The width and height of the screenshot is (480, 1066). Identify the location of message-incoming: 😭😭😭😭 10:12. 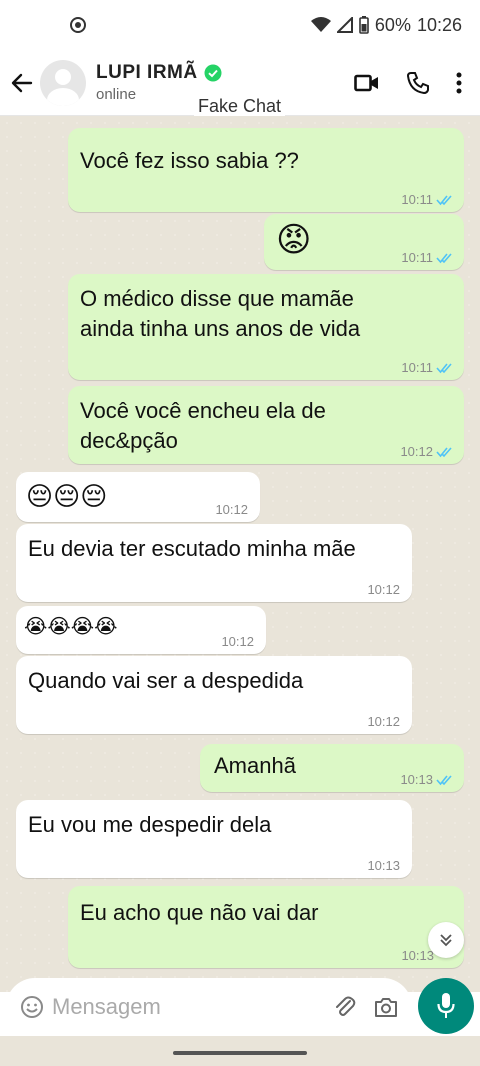
(141, 630).